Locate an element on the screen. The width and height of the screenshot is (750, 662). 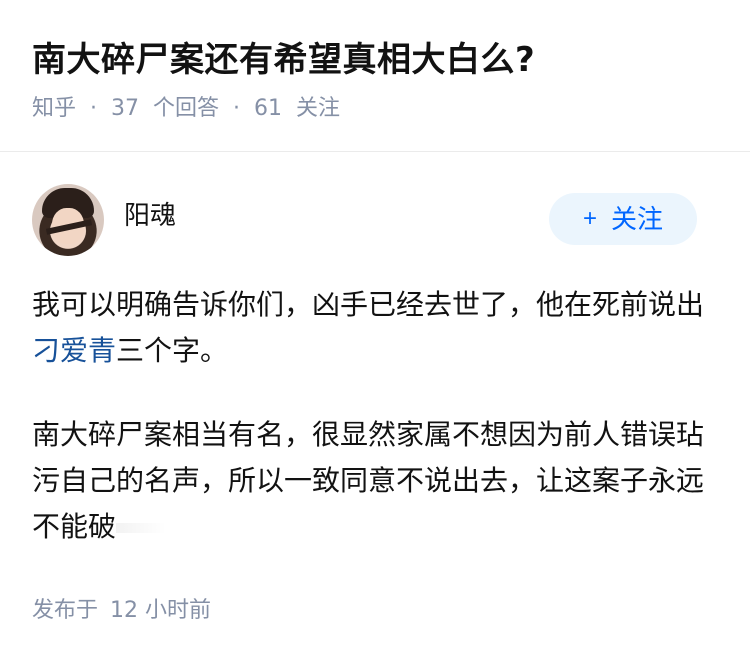
plus-icon: + is located at coordinates (589, 218).